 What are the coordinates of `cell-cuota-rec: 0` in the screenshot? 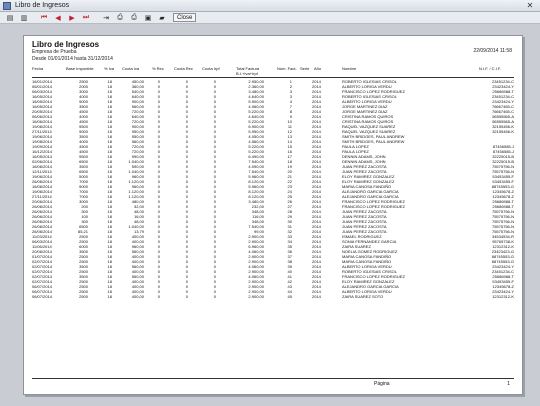 It's located at (186, 296).